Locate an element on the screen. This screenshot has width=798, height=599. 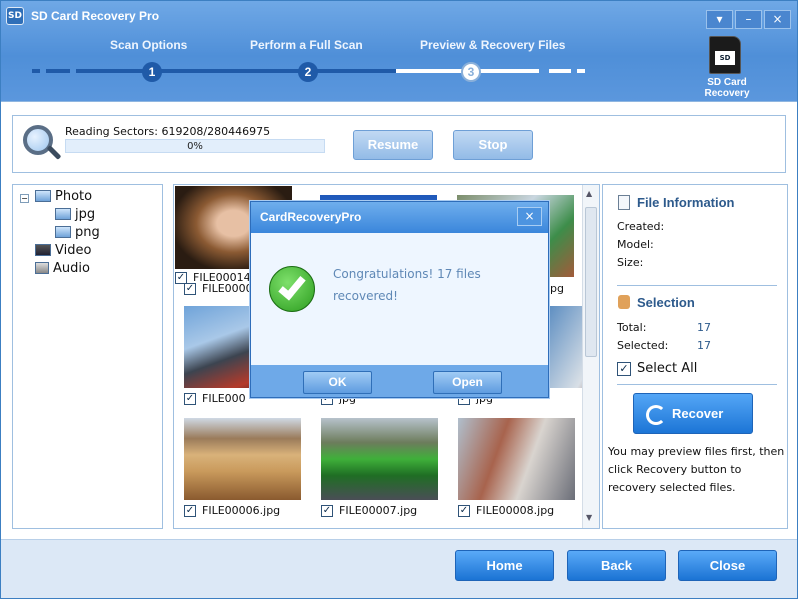
dialog-open-button: Open is located at coordinates (467, 382).